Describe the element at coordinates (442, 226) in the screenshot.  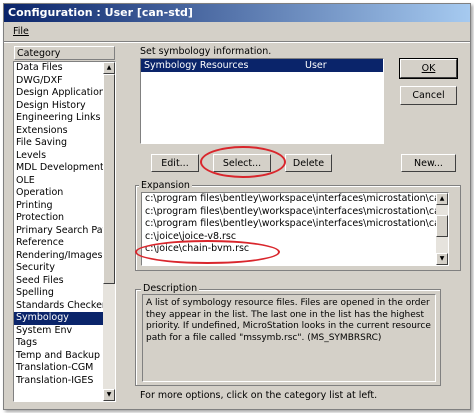
I see `expansion-scroll-thumb` at that location.